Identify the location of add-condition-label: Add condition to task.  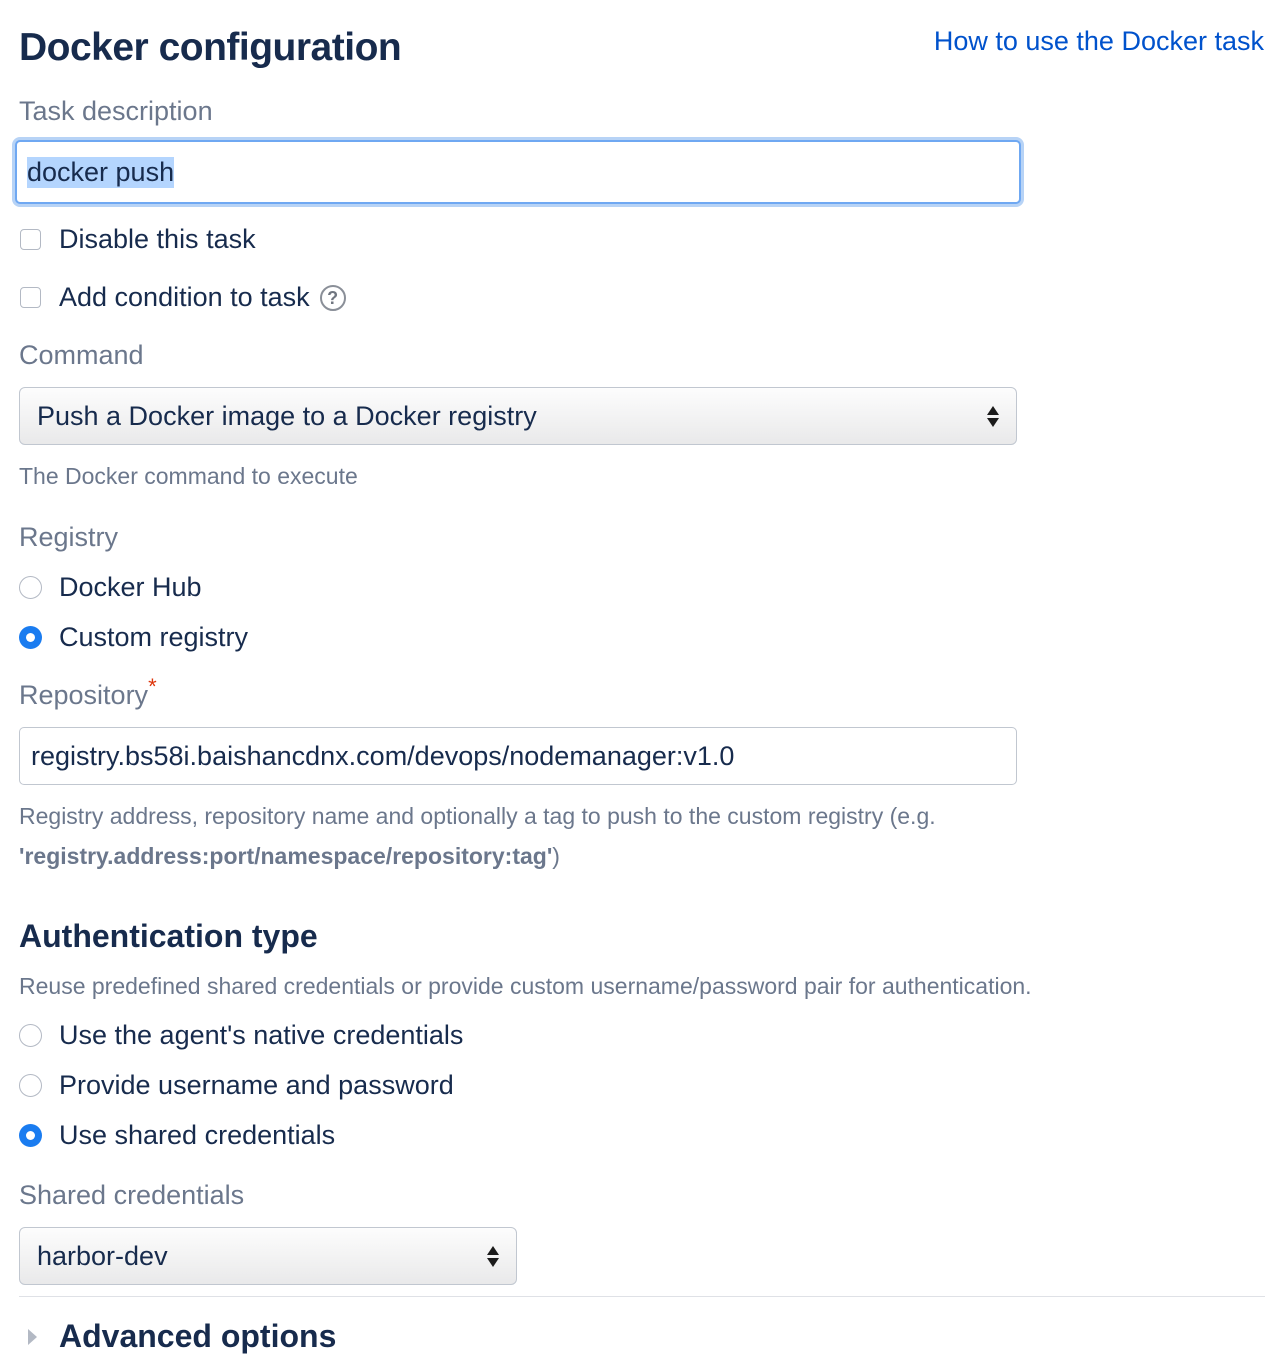
(184, 297).